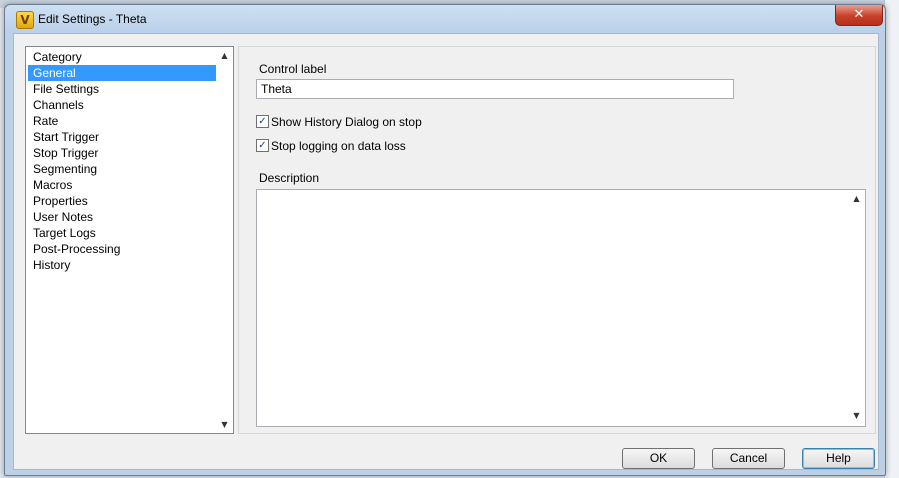 This screenshot has height=478, width=899. Describe the element at coordinates (25, 20) in the screenshot. I see `app-logo-icon: V` at that location.